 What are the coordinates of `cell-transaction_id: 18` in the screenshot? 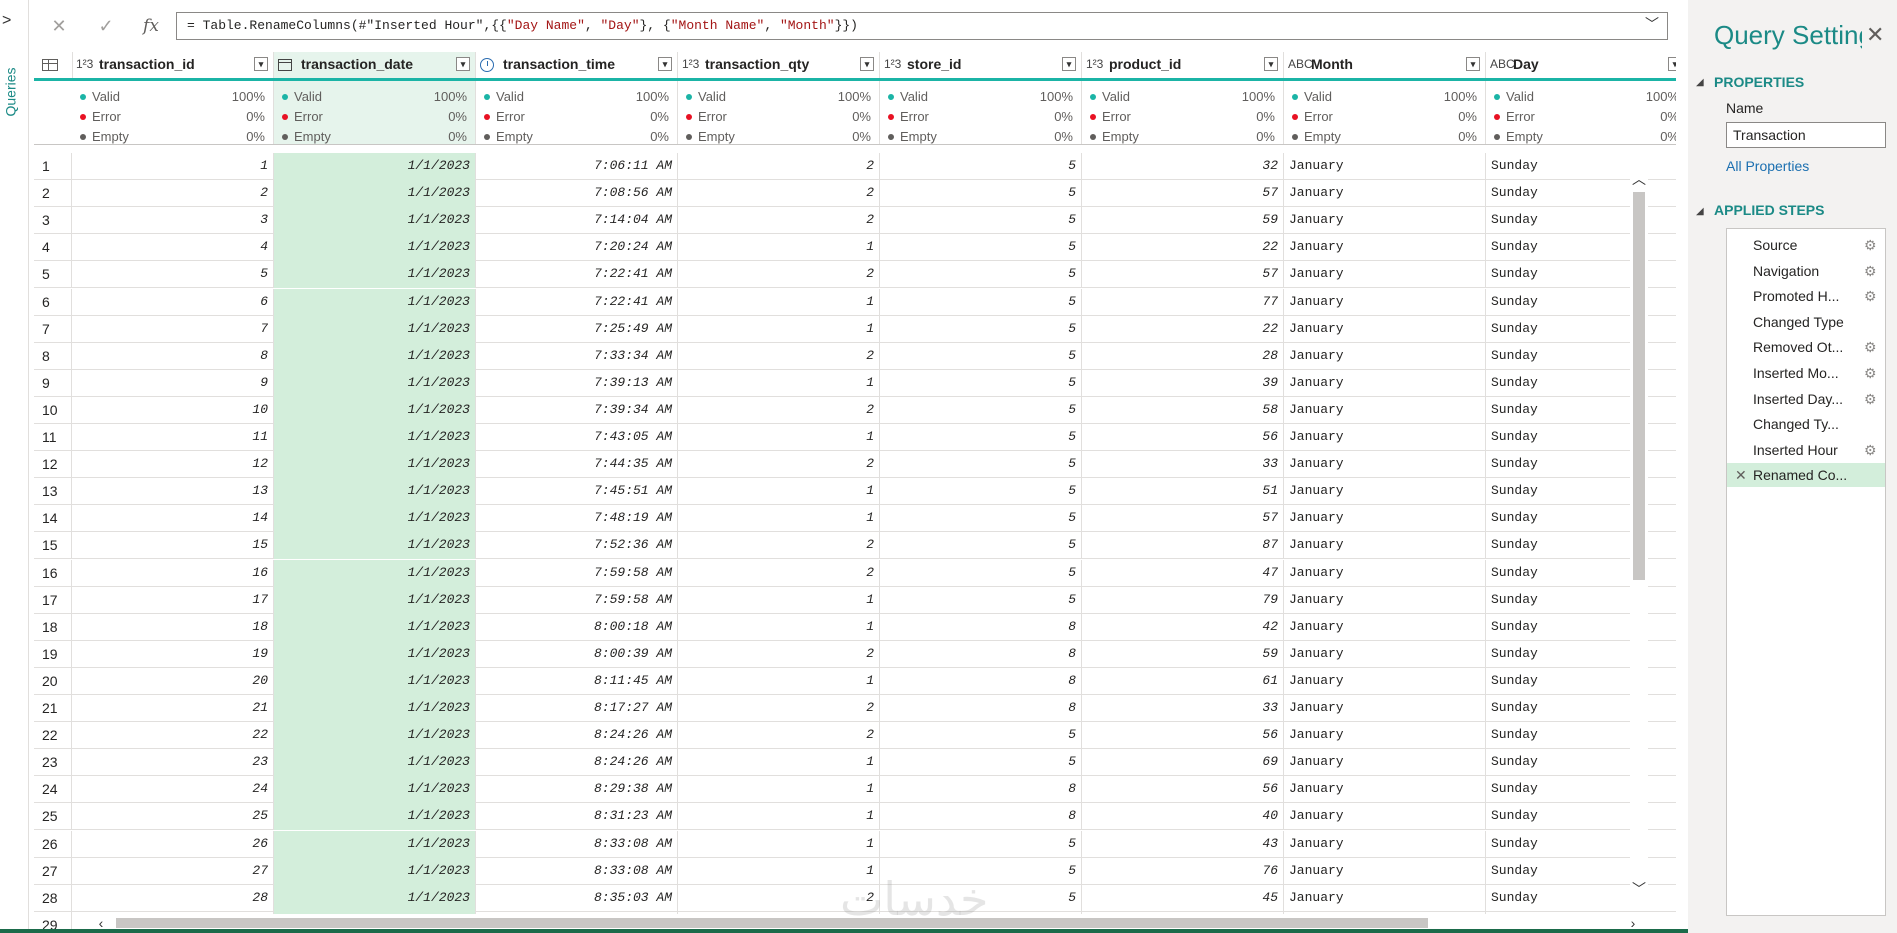 It's located at (173, 627).